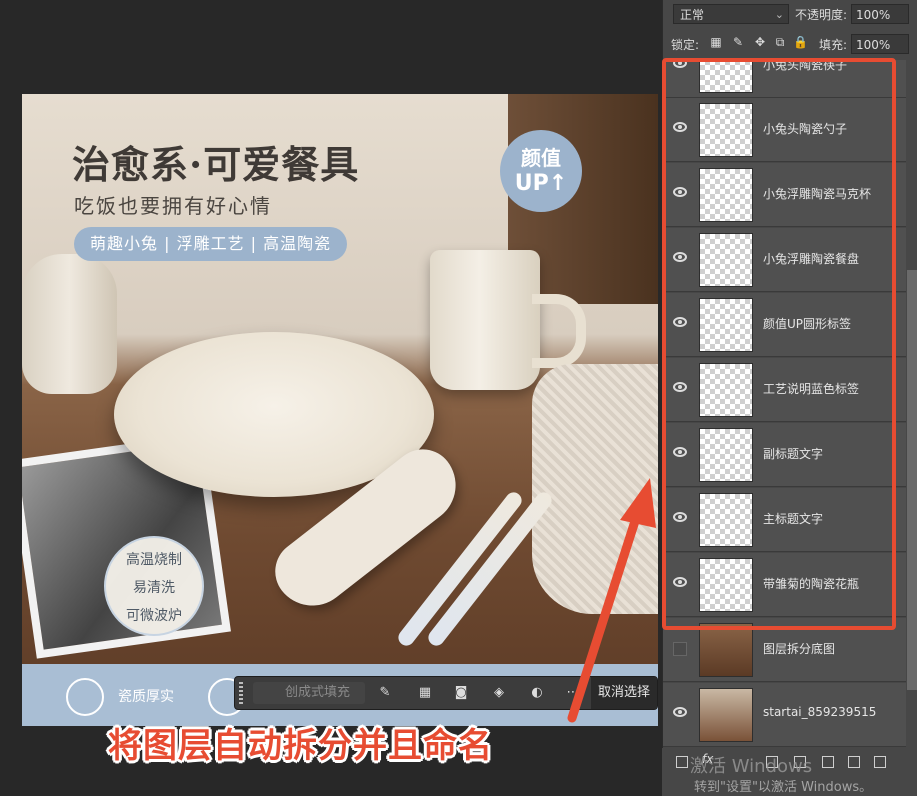 Image resolution: width=917 pixels, height=796 pixels. Describe the element at coordinates (559, 331) in the screenshot. I see `mug-handle-image` at that location.